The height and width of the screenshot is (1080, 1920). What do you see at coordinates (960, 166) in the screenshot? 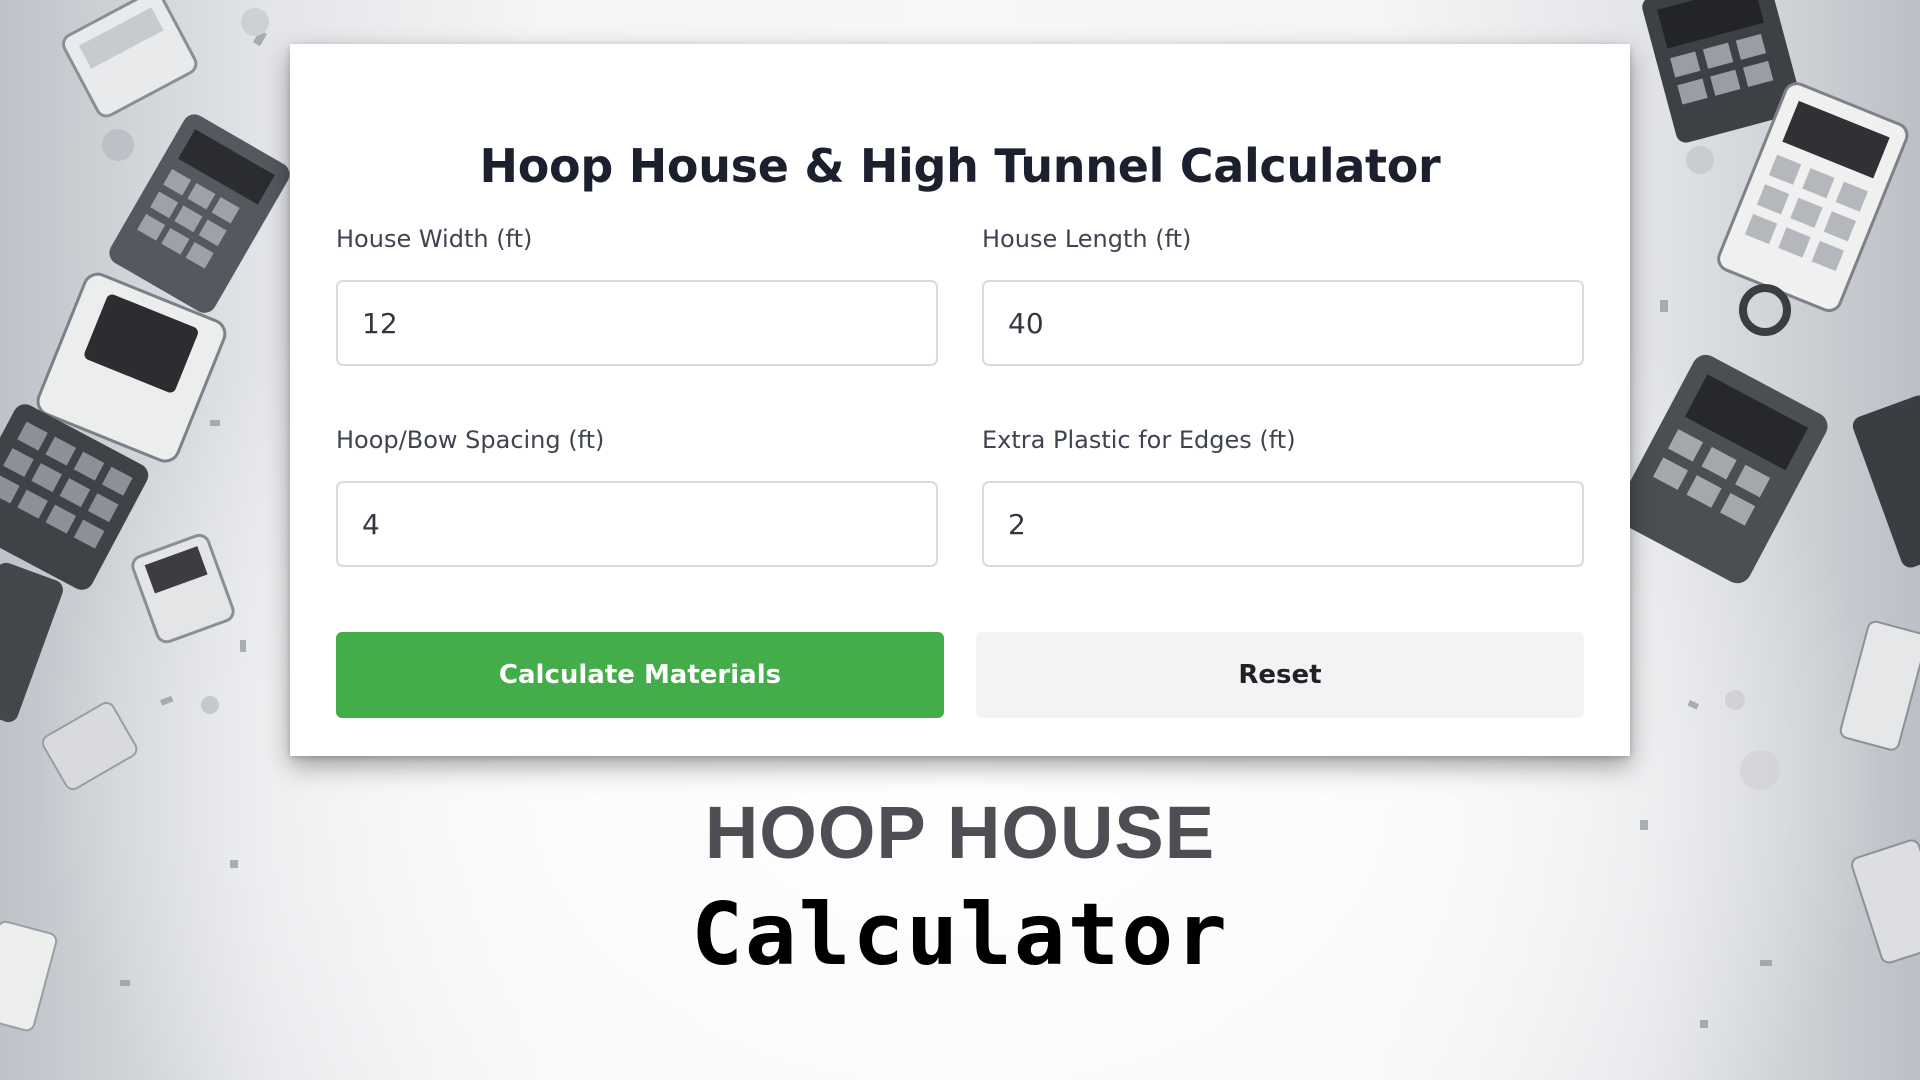
I see `calculator-title: Hoop House & High Tunnel Calculator` at bounding box center [960, 166].